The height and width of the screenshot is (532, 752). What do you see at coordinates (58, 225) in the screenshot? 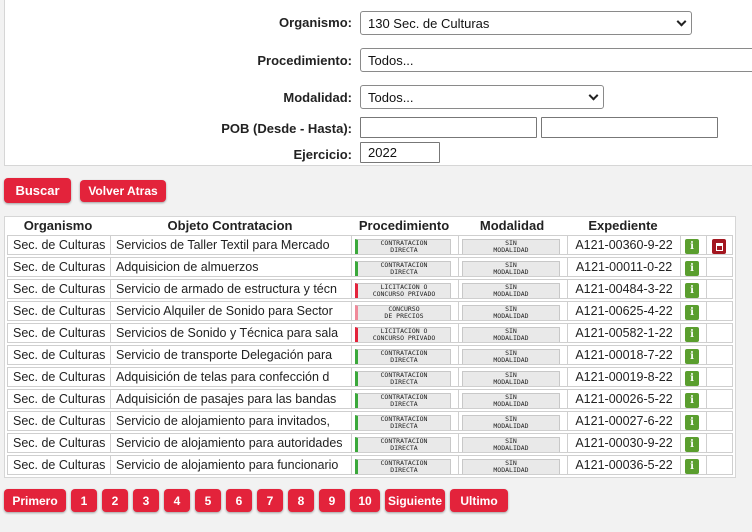
I see `col-header-organismo: Organismo` at bounding box center [58, 225].